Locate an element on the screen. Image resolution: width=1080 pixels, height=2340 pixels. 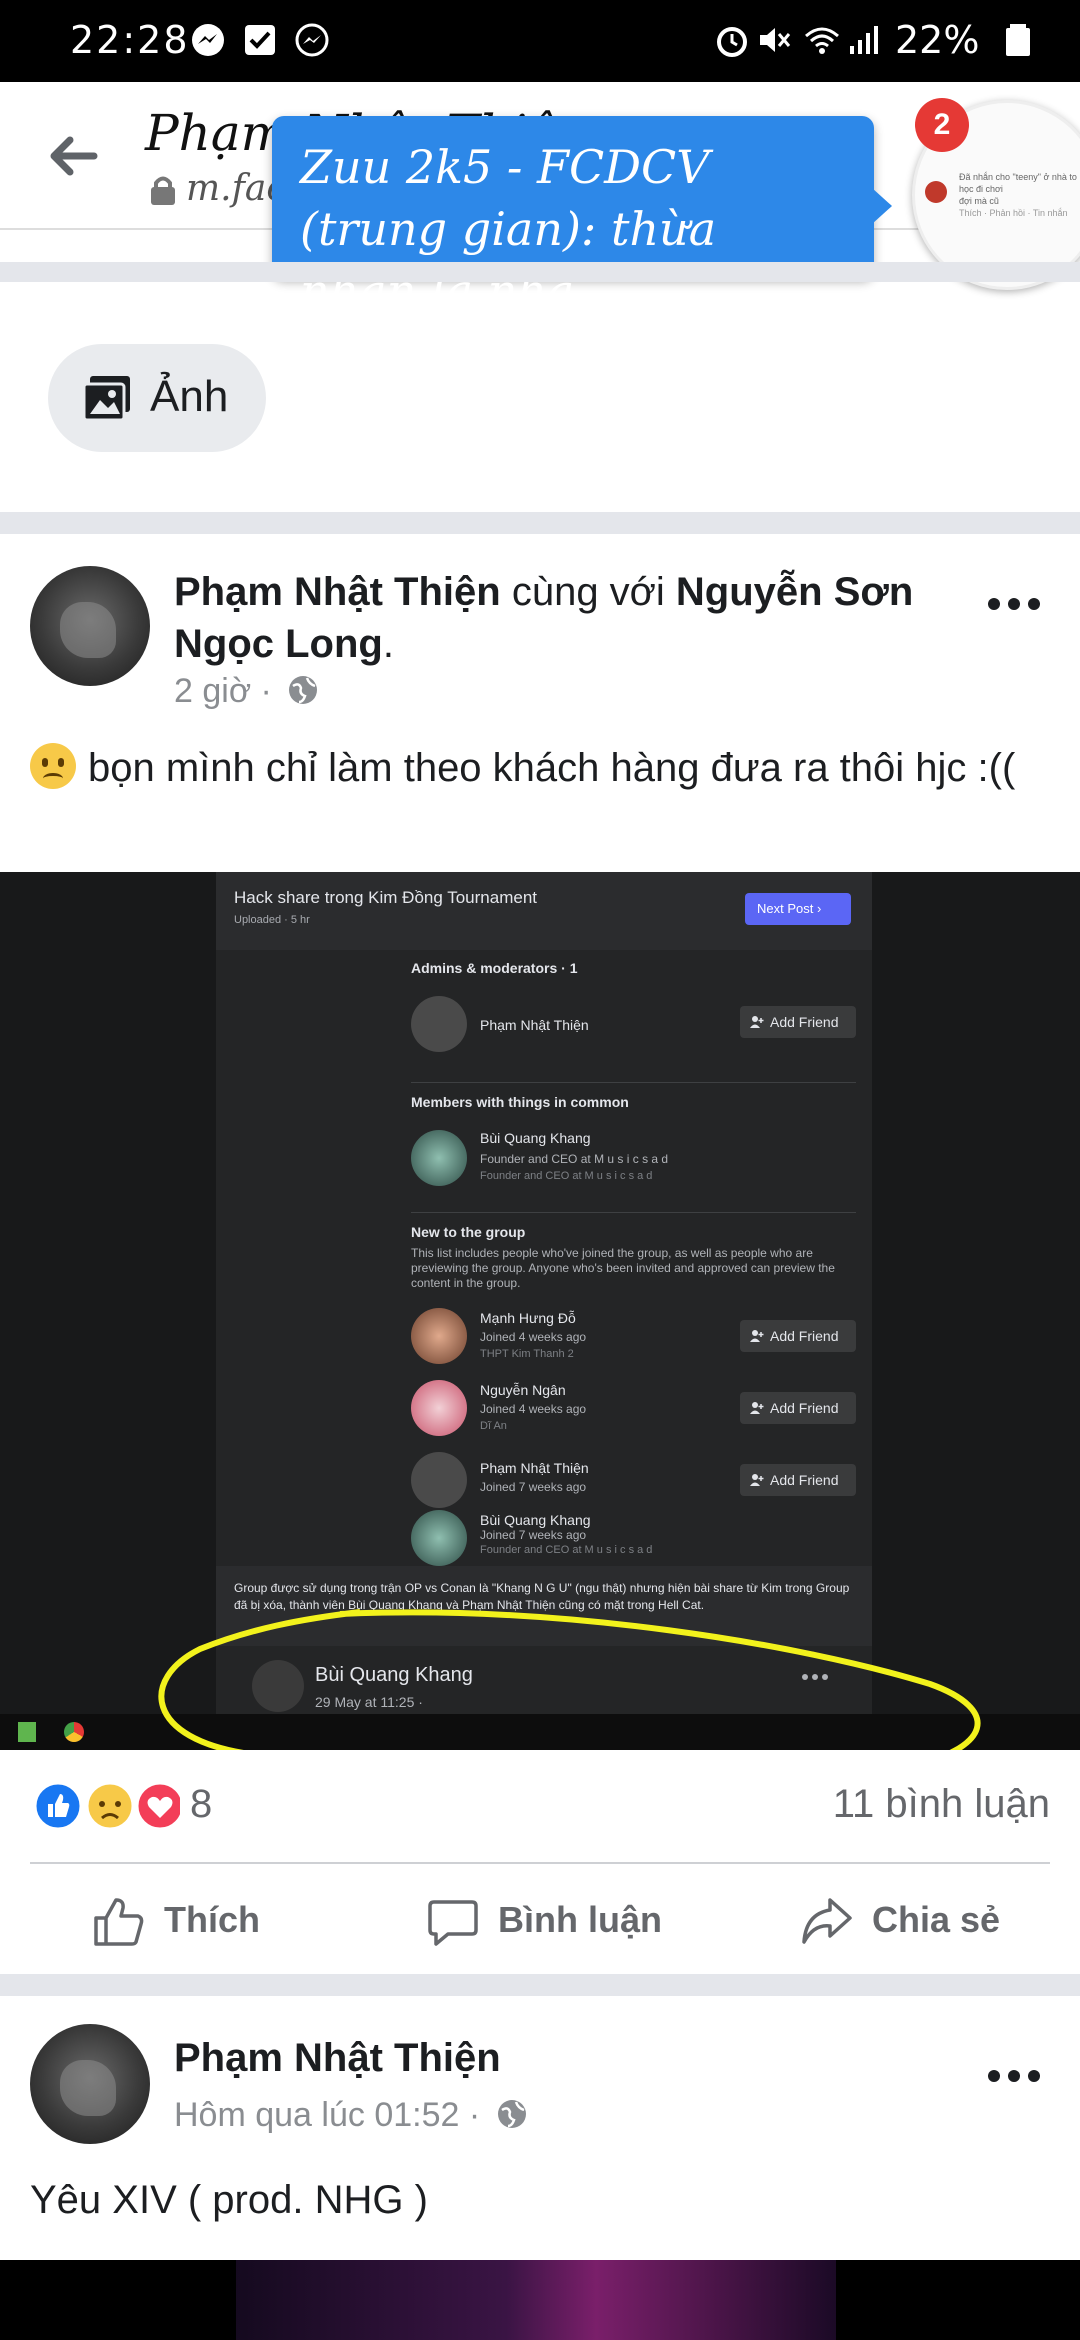
post-media-image is located at coordinates (536, 2300).